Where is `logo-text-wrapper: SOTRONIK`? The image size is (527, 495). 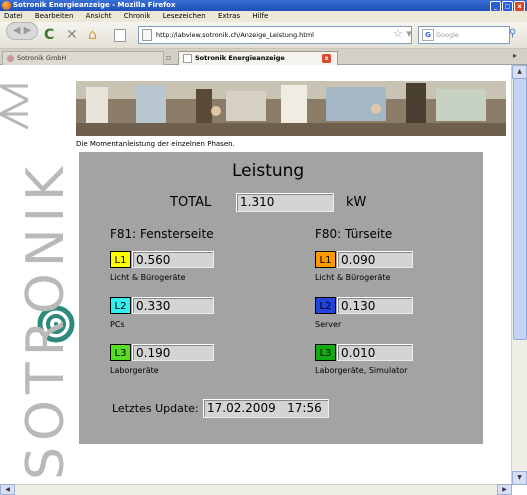
logo-text-wrapper: SOTRONIK is located at coordinates (46, 270).